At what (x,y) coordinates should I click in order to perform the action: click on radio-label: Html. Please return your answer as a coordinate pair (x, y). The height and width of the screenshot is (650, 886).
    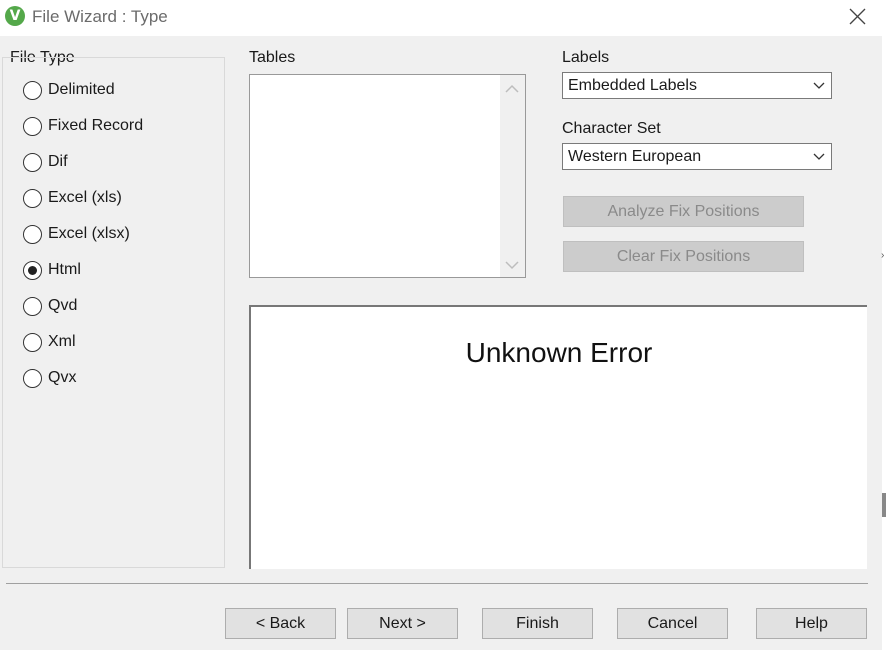
    Looking at the image, I should click on (64, 269).